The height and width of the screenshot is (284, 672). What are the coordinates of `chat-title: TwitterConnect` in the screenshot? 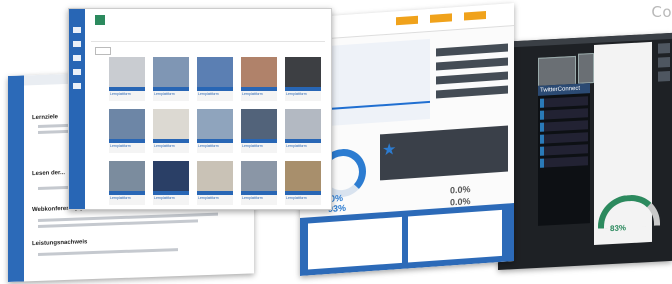 It's located at (564, 89).